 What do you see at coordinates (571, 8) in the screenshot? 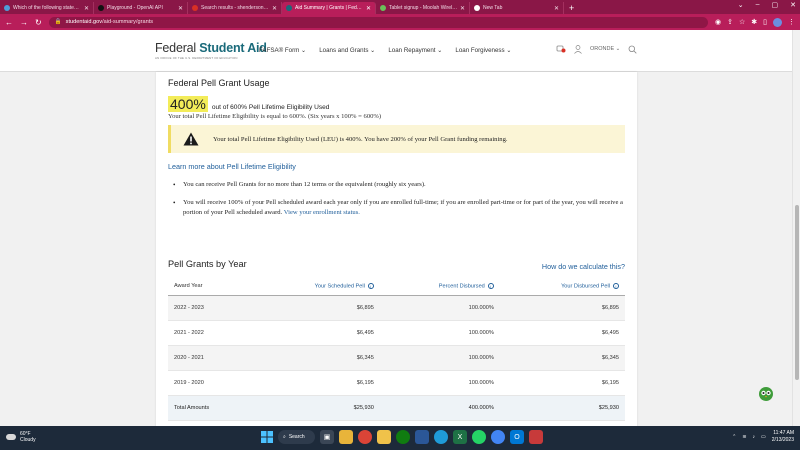
I see `new-tab-plus-icon: +` at bounding box center [571, 8].